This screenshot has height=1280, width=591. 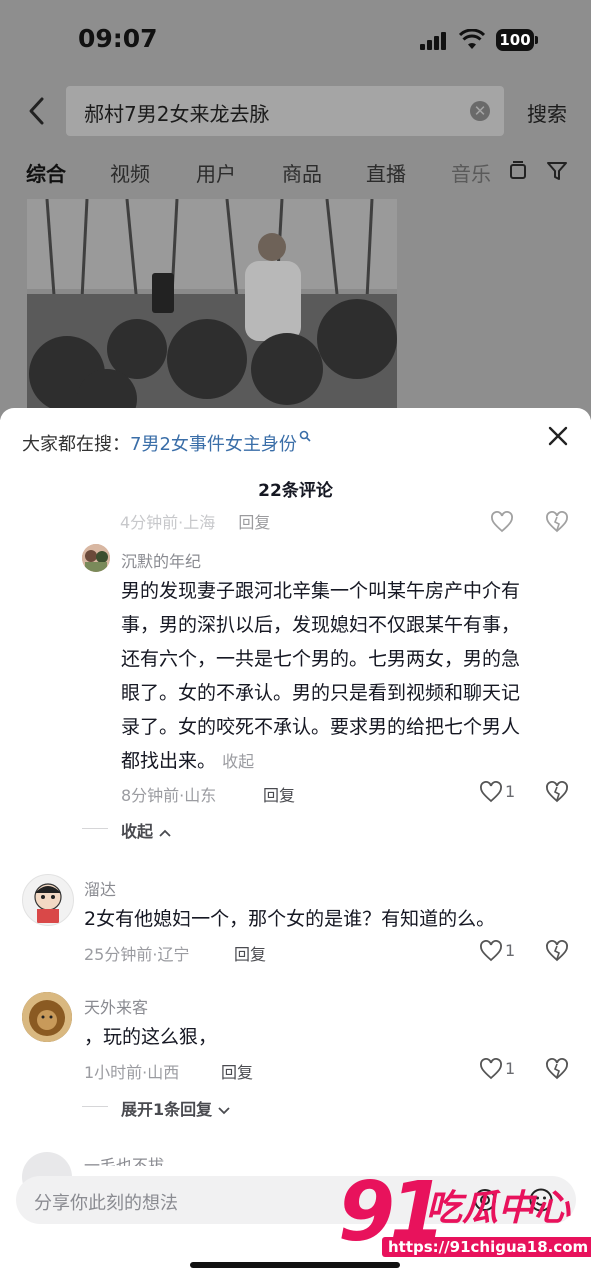 I want to click on status-bar: 09:07 100, so click(x=295, y=40).